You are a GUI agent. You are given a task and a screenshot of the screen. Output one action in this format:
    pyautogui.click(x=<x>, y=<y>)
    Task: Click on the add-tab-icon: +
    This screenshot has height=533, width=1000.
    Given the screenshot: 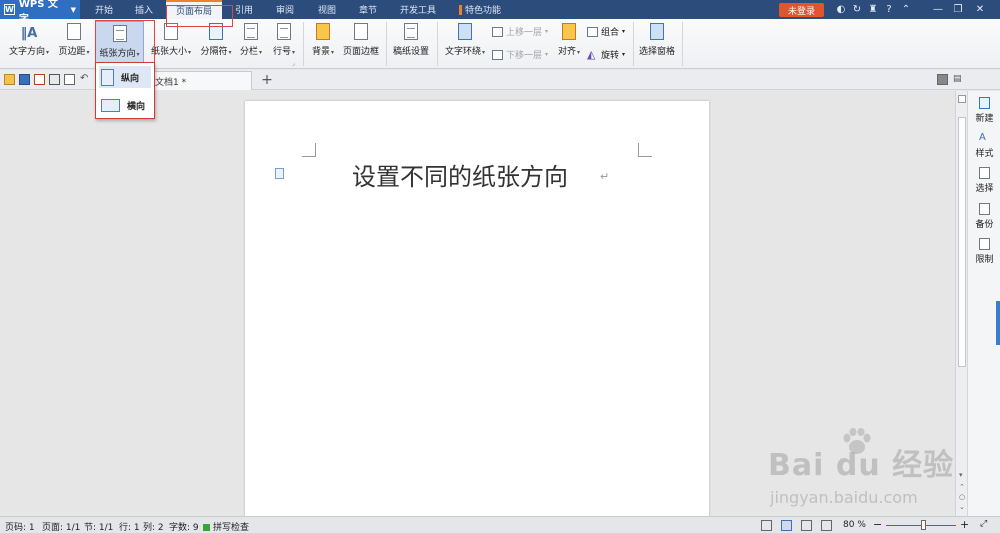 What is the action you would take?
    pyautogui.click(x=267, y=80)
    